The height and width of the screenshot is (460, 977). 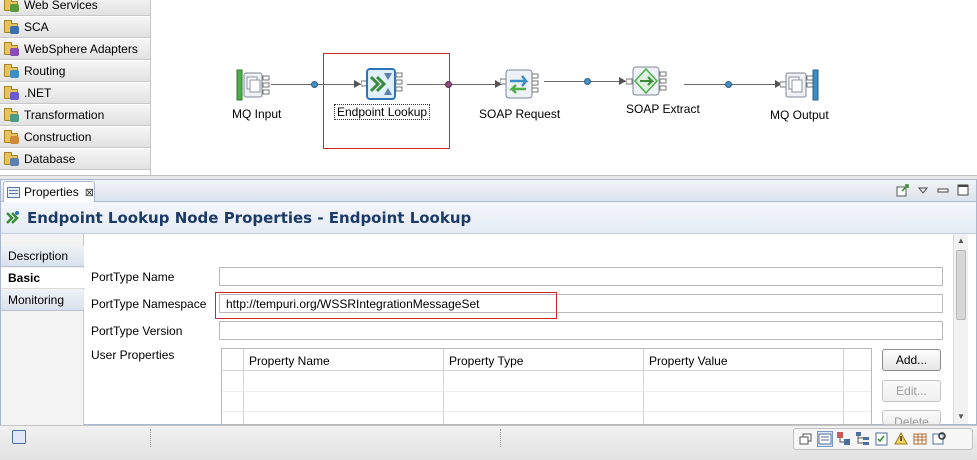 What do you see at coordinates (920, 439) in the screenshot?
I see `table-view-icon` at bounding box center [920, 439].